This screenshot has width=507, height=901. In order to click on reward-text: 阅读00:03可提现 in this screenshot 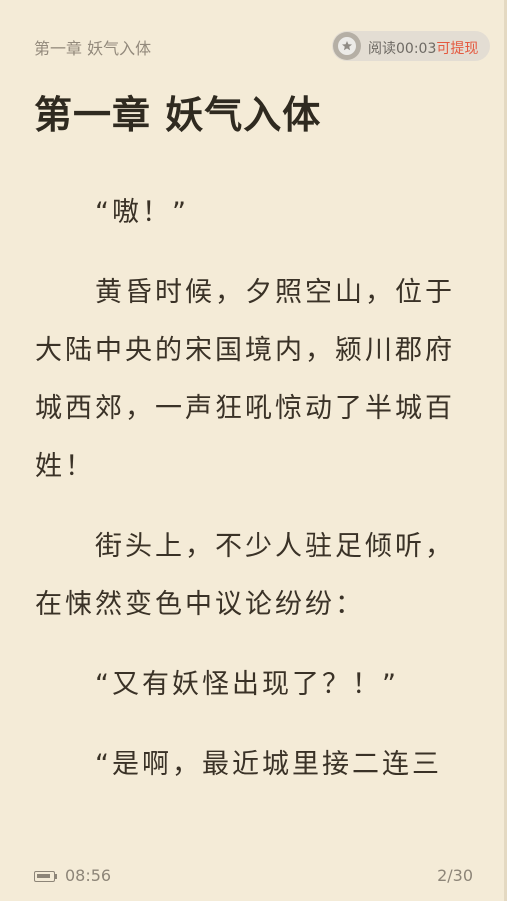, I will do `click(423, 48)`.